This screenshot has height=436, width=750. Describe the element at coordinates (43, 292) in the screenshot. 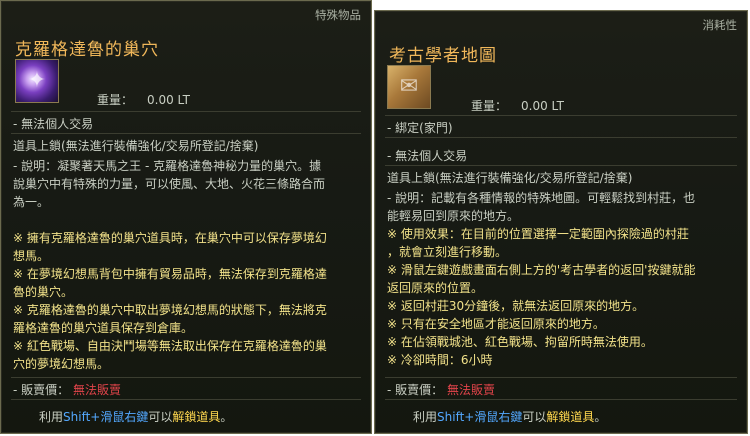

I see `note-line: 魯的巢穴。` at that location.